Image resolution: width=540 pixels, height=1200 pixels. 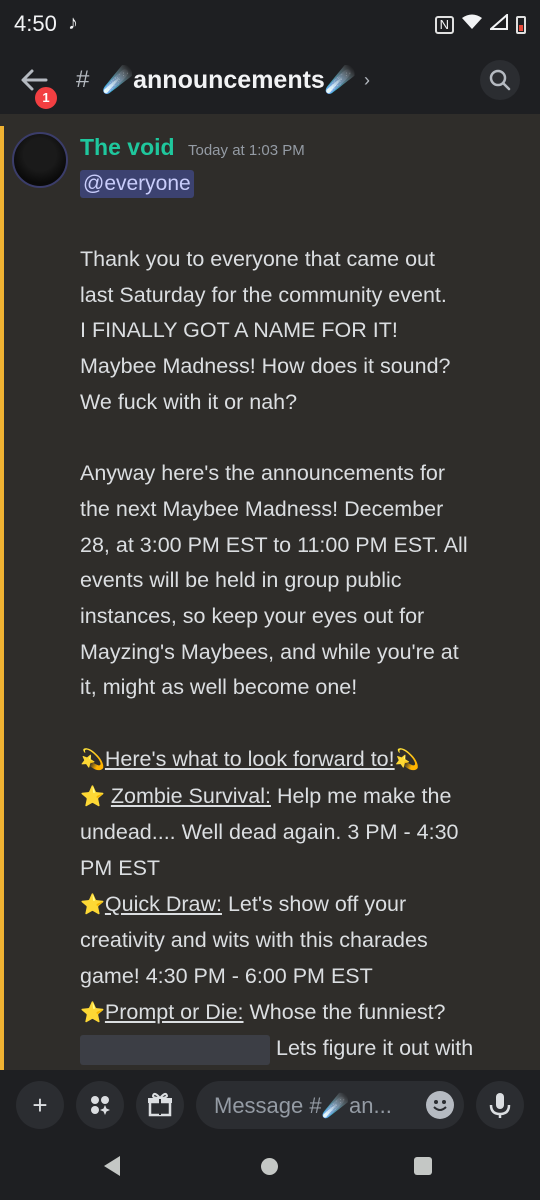 I want to click on text-line: Thank you to everyone that came out, so click(x=257, y=259).